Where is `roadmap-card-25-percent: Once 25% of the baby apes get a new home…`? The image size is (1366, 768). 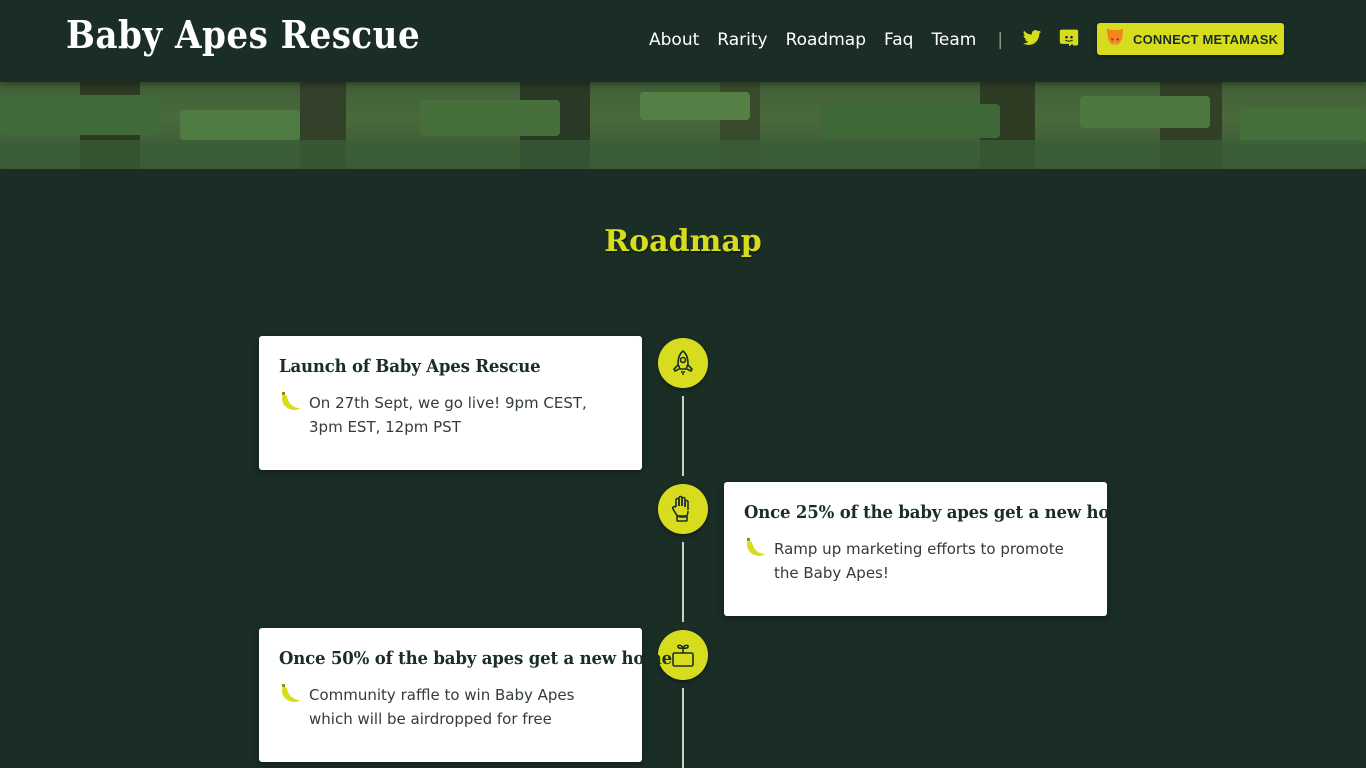
roadmap-card-25-percent: Once 25% of the baby apes get a new home… is located at coordinates (930, 549).